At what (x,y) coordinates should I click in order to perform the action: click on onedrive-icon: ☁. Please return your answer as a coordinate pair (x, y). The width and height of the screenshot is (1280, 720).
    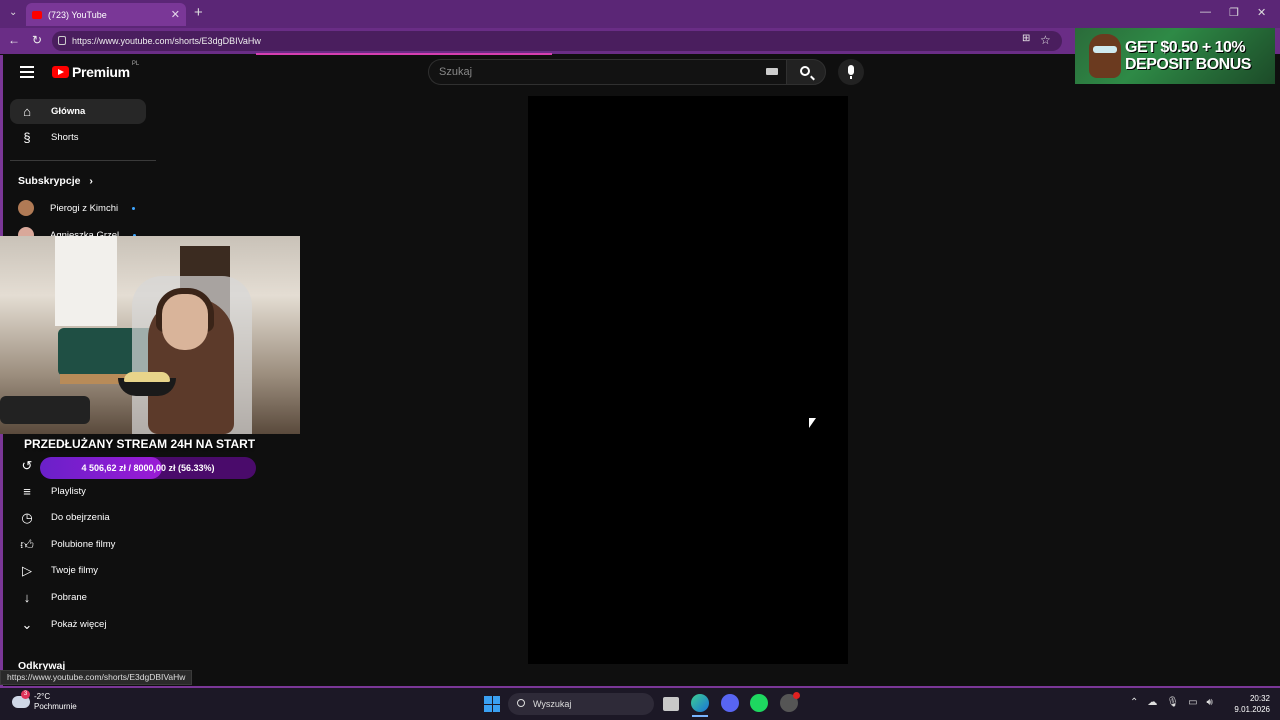
    Looking at the image, I should click on (1152, 702).